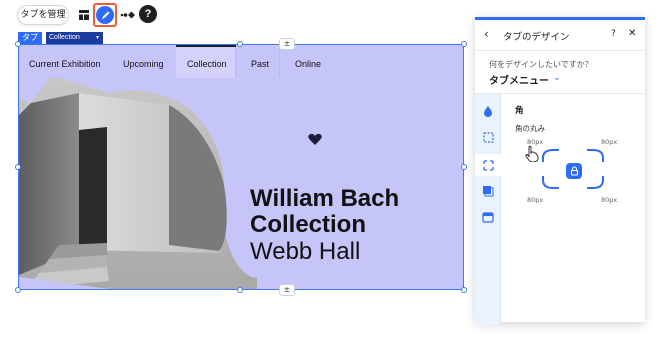 The image size is (660, 338). What do you see at coordinates (464, 167) in the screenshot?
I see `resize-handle-right` at bounding box center [464, 167].